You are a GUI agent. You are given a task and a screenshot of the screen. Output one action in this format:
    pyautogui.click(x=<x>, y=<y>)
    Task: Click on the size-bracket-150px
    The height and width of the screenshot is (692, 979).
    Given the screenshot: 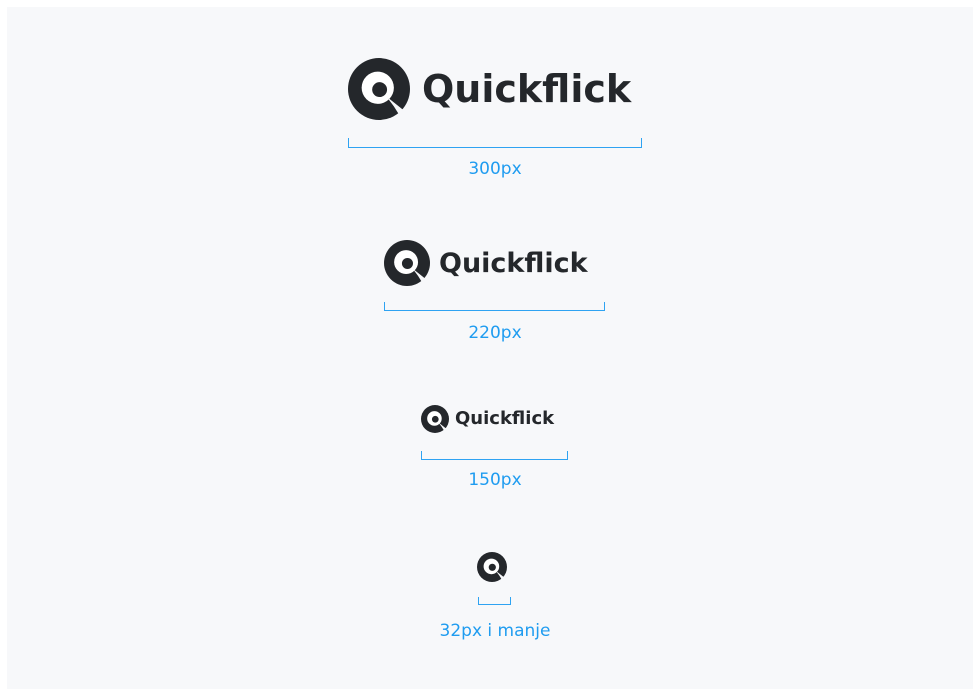 What is the action you would take?
    pyautogui.click(x=494, y=455)
    